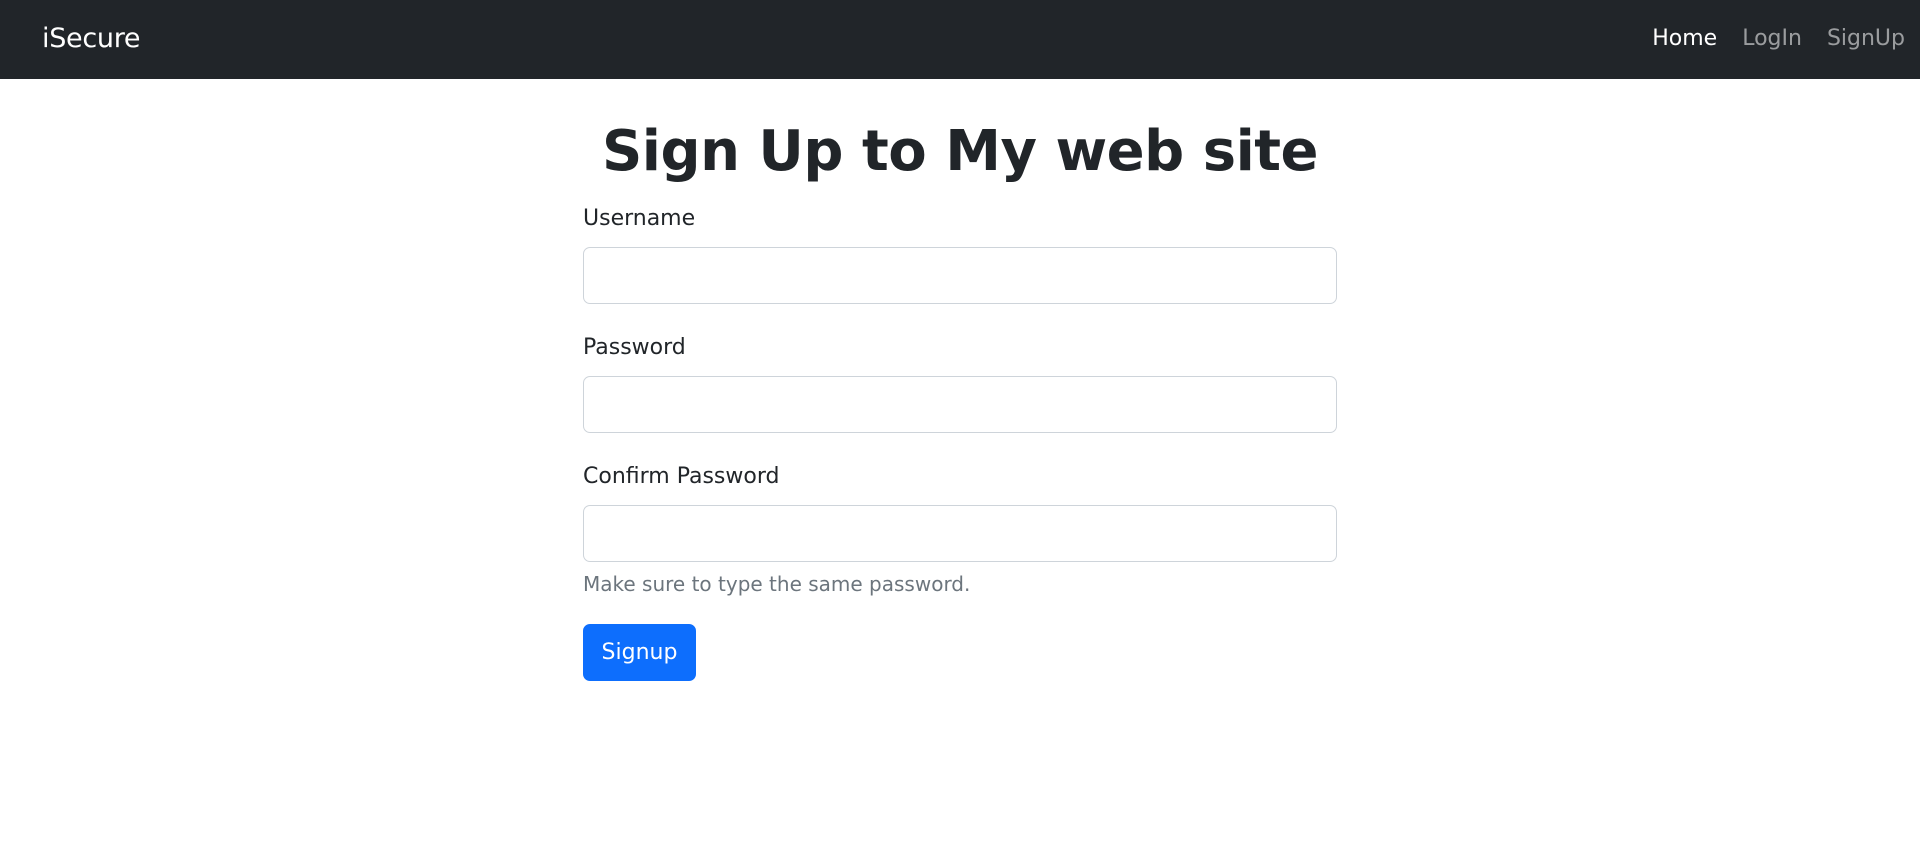  I want to click on confirm-password-input, so click(960, 533).